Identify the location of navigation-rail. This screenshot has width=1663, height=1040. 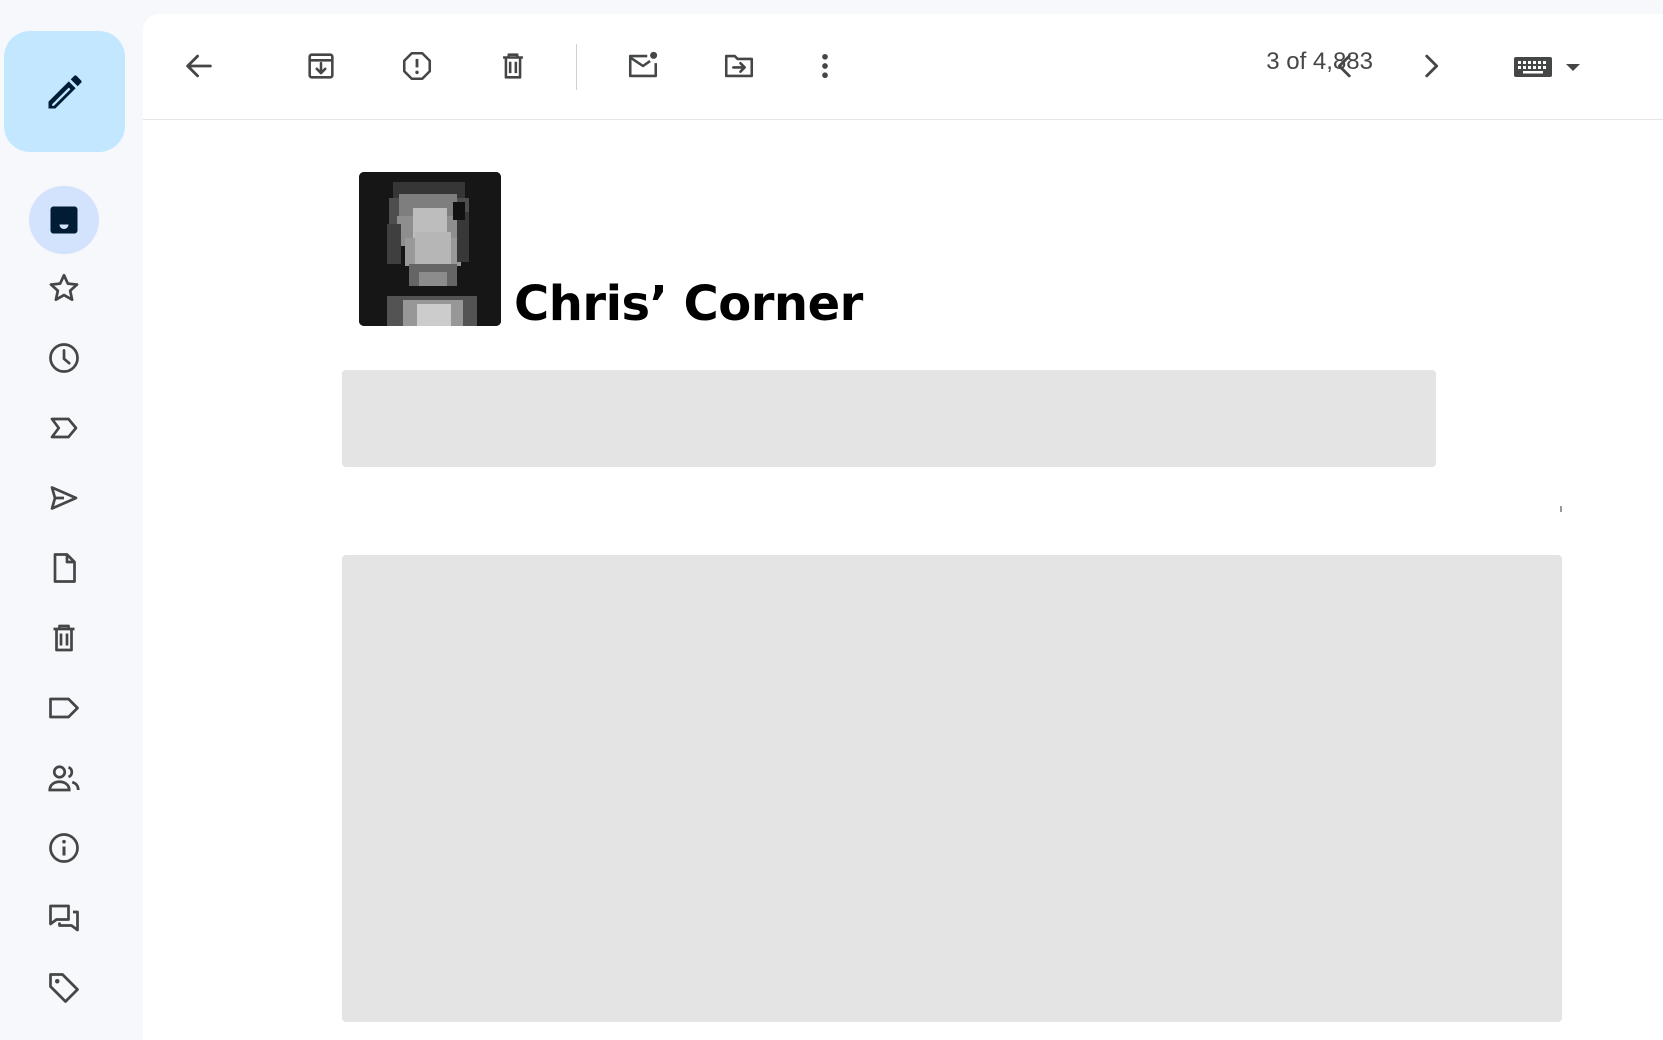
(71, 520).